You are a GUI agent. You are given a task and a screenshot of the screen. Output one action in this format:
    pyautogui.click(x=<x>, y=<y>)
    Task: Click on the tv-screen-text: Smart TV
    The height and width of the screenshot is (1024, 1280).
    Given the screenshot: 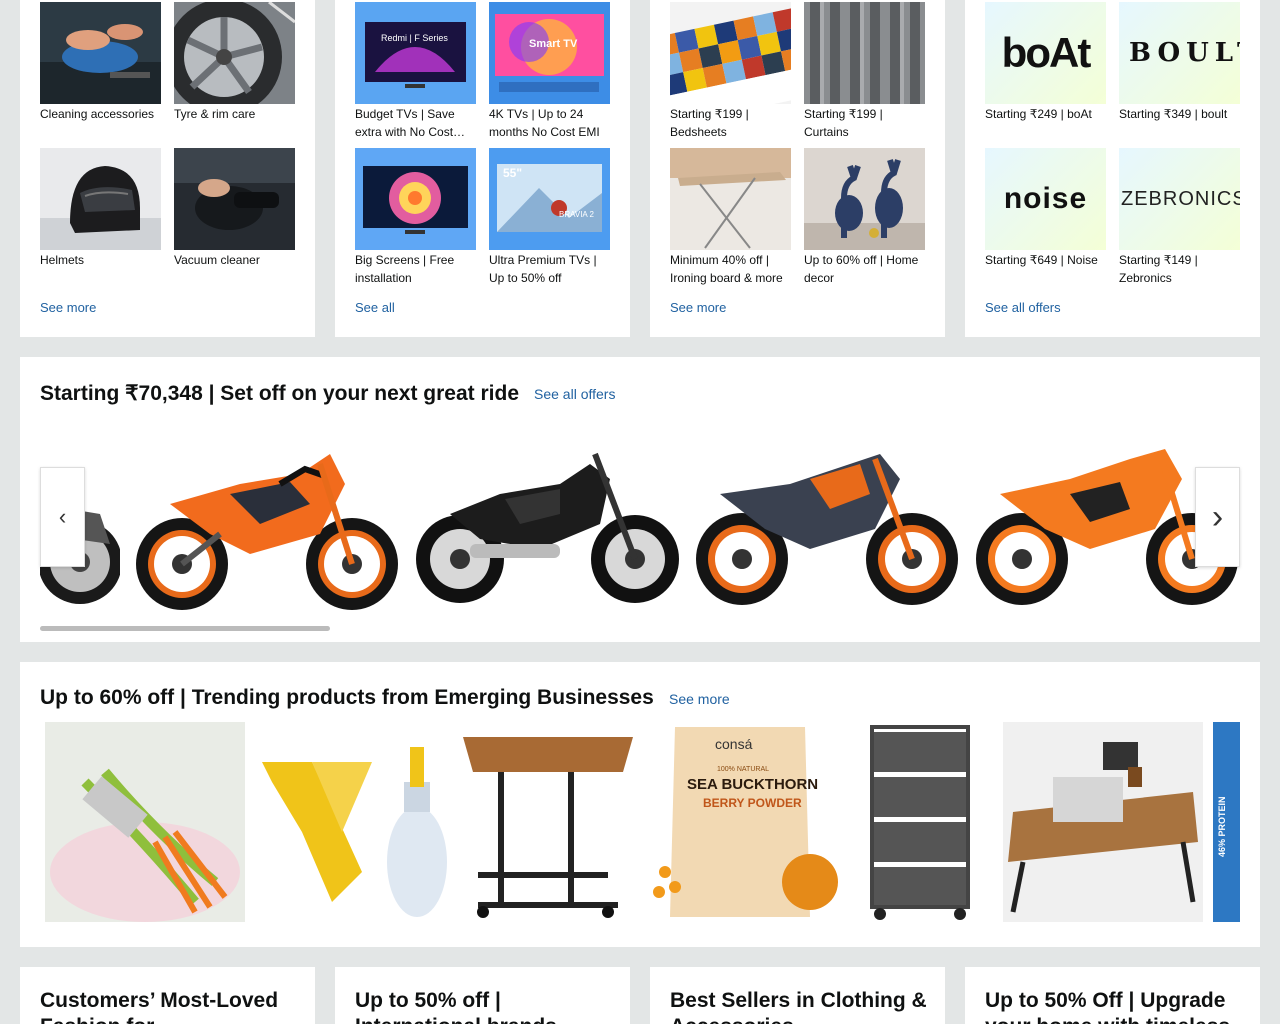 What is the action you would take?
    pyautogui.click(x=553, y=44)
    